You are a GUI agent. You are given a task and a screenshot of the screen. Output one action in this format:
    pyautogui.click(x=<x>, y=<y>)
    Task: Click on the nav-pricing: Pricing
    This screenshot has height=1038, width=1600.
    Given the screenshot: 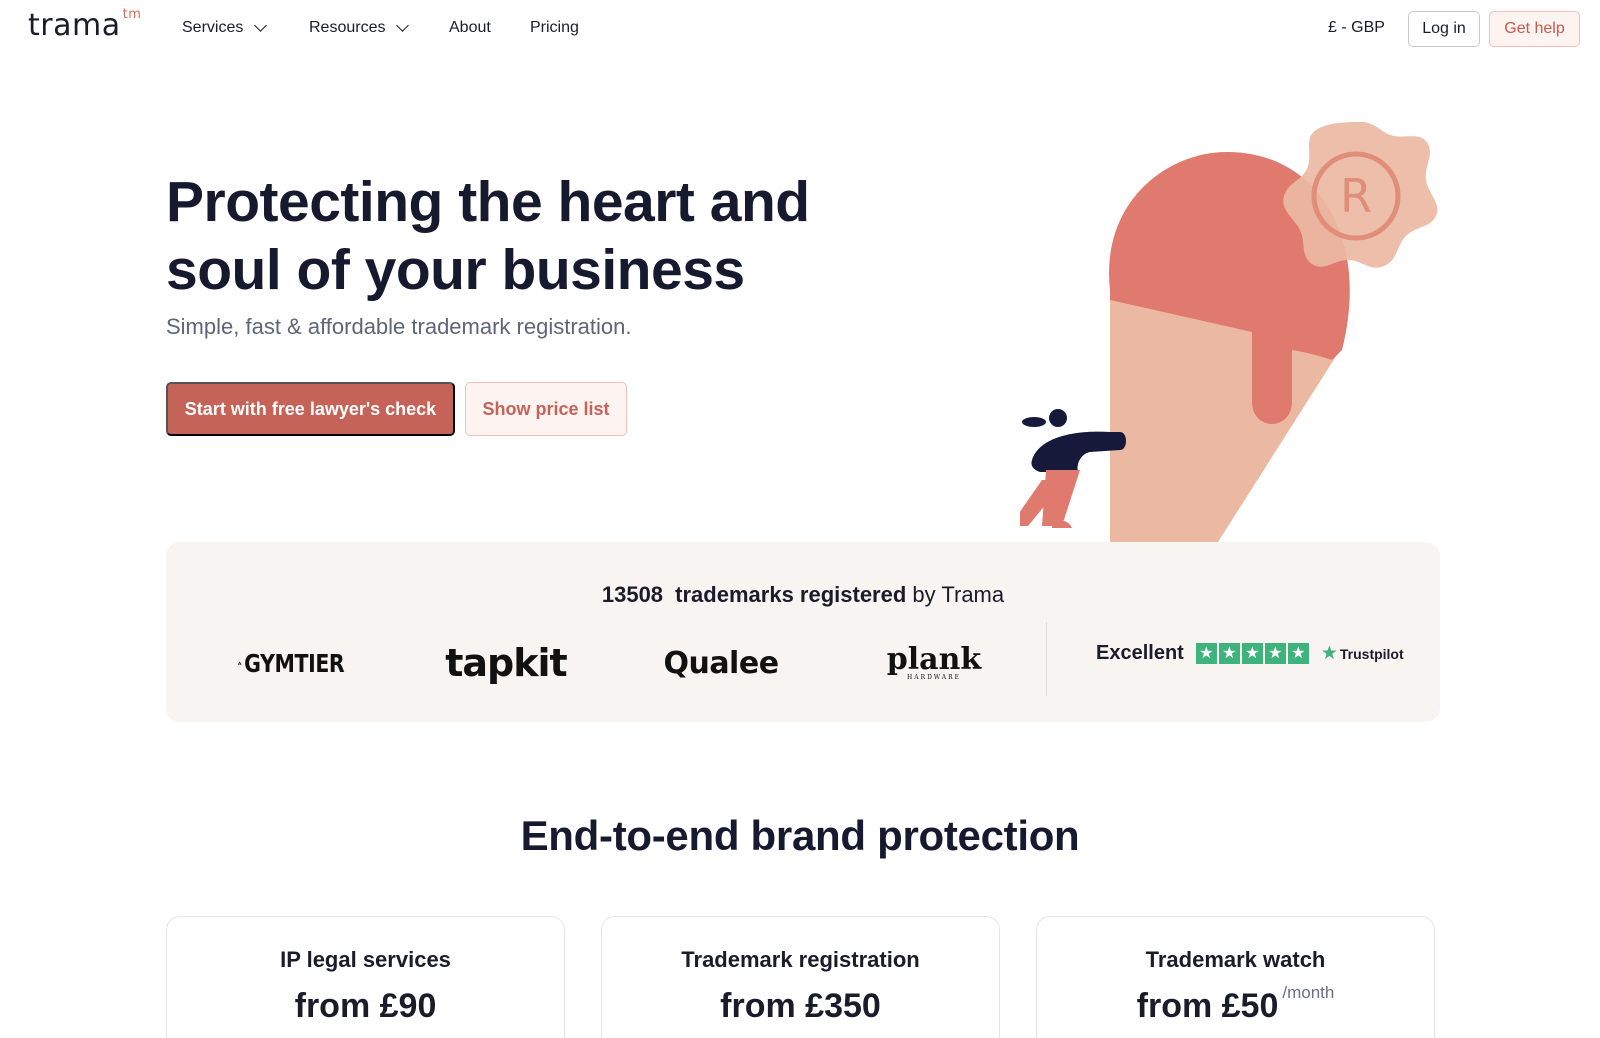 What is the action you would take?
    pyautogui.click(x=554, y=28)
    